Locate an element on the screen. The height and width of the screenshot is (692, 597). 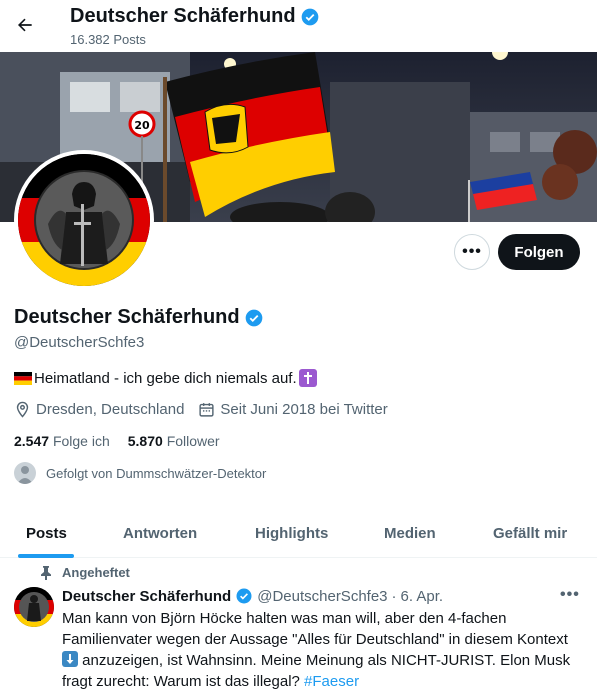
latin-cross-icon is located at coordinates (307, 378).